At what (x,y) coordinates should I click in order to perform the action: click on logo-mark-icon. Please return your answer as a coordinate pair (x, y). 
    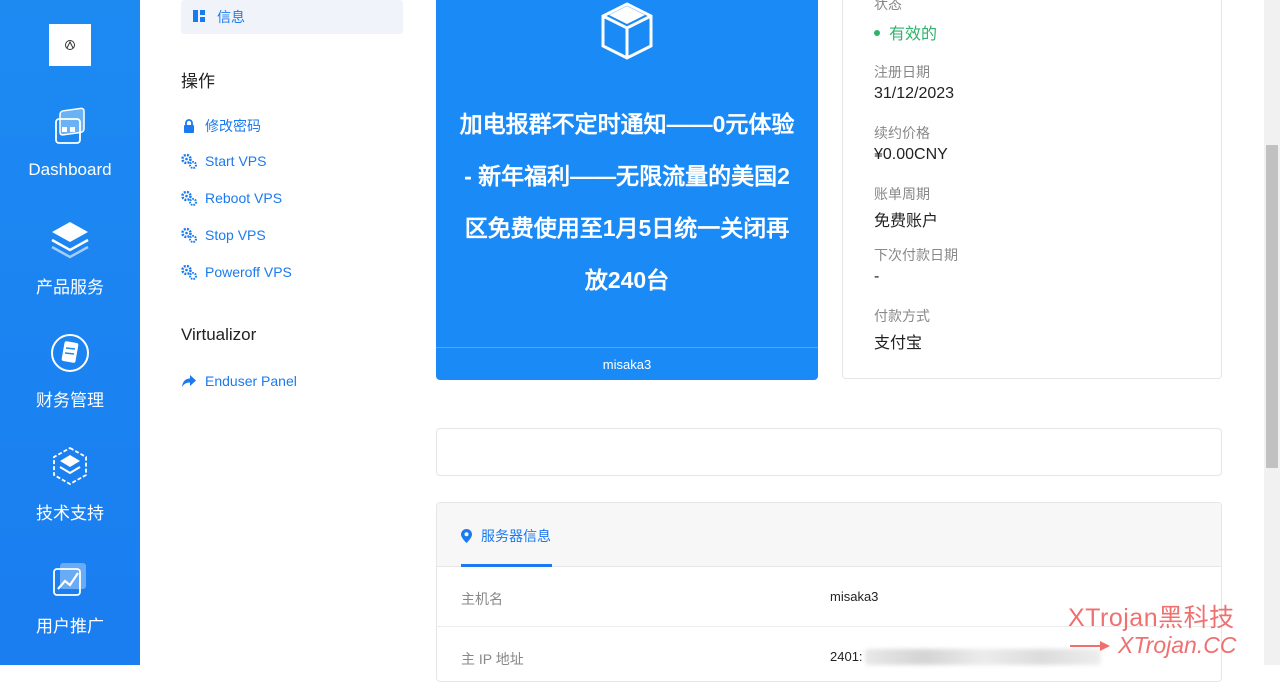
    Looking at the image, I should click on (70, 45).